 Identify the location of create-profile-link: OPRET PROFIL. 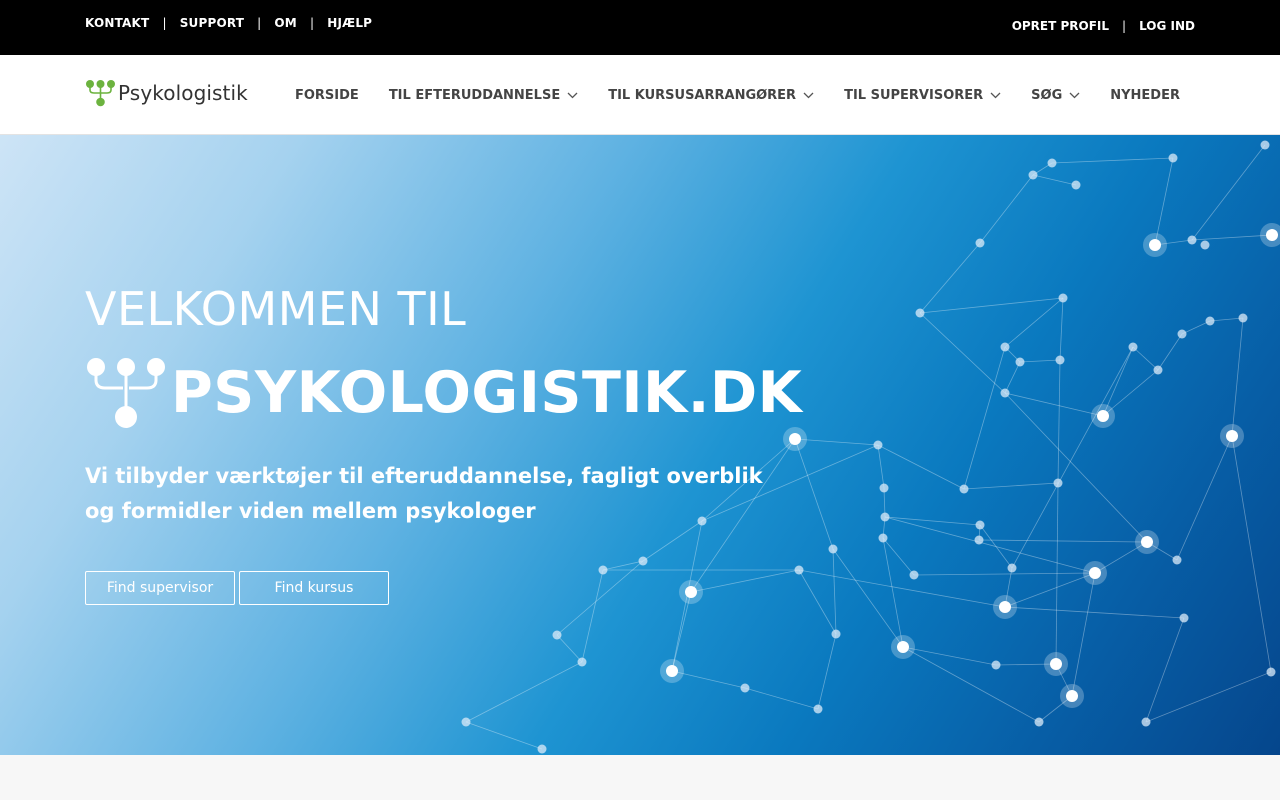
(1060, 26).